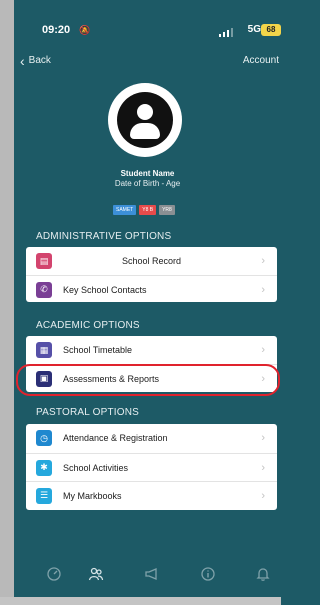  Describe the element at coordinates (227, 32) in the screenshot. I see `signal-icon` at that location.